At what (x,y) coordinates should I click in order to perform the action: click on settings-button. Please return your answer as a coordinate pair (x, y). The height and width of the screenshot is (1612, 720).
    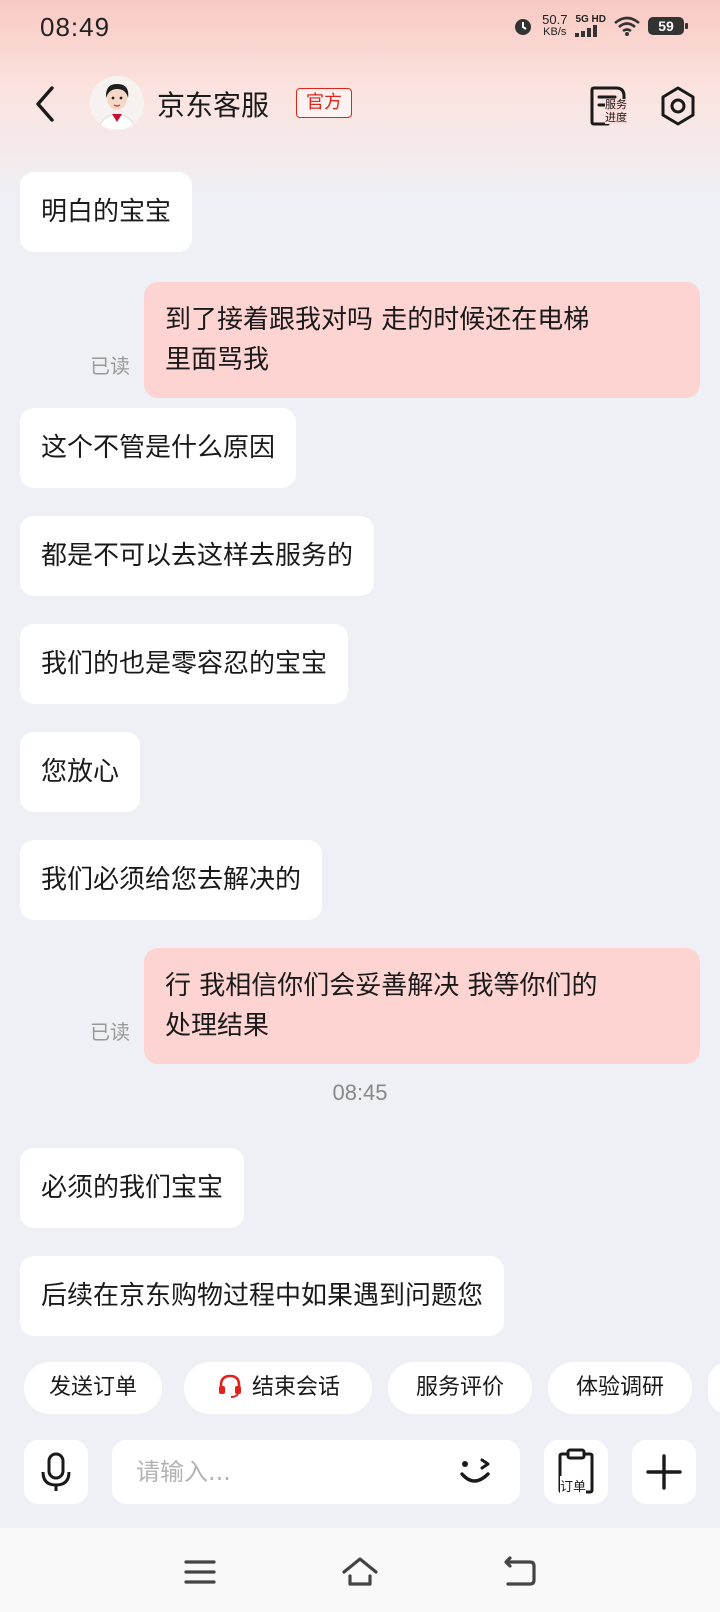
    Looking at the image, I should click on (678, 106).